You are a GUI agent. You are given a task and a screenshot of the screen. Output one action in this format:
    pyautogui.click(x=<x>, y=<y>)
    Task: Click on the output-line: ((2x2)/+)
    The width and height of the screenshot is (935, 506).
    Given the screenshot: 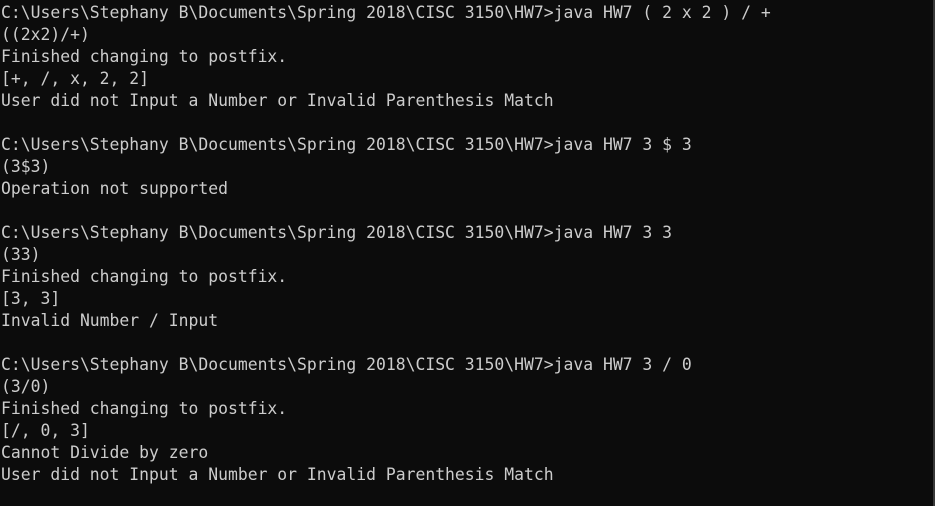 What is the action you would take?
    pyautogui.click(x=45, y=34)
    